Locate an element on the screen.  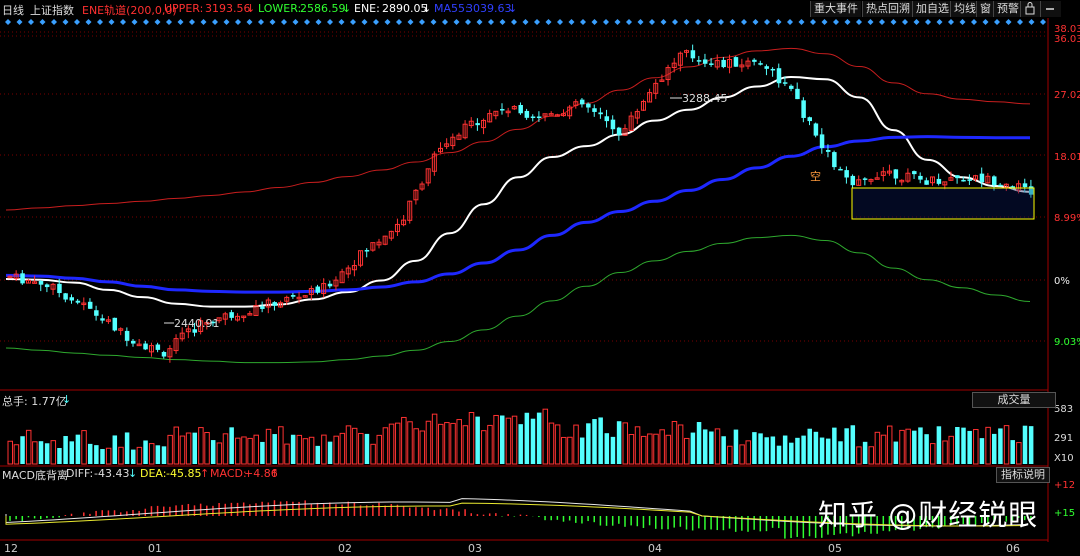
avg-line-button: 均线 is located at coordinates (964, 9).